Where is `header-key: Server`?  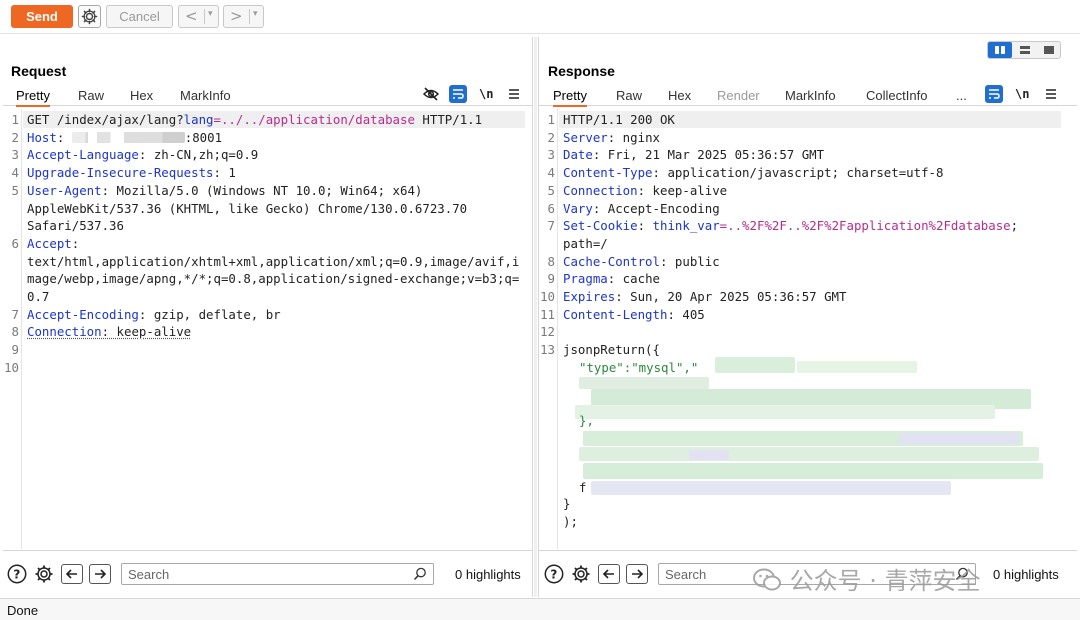
header-key: Server is located at coordinates (585, 137).